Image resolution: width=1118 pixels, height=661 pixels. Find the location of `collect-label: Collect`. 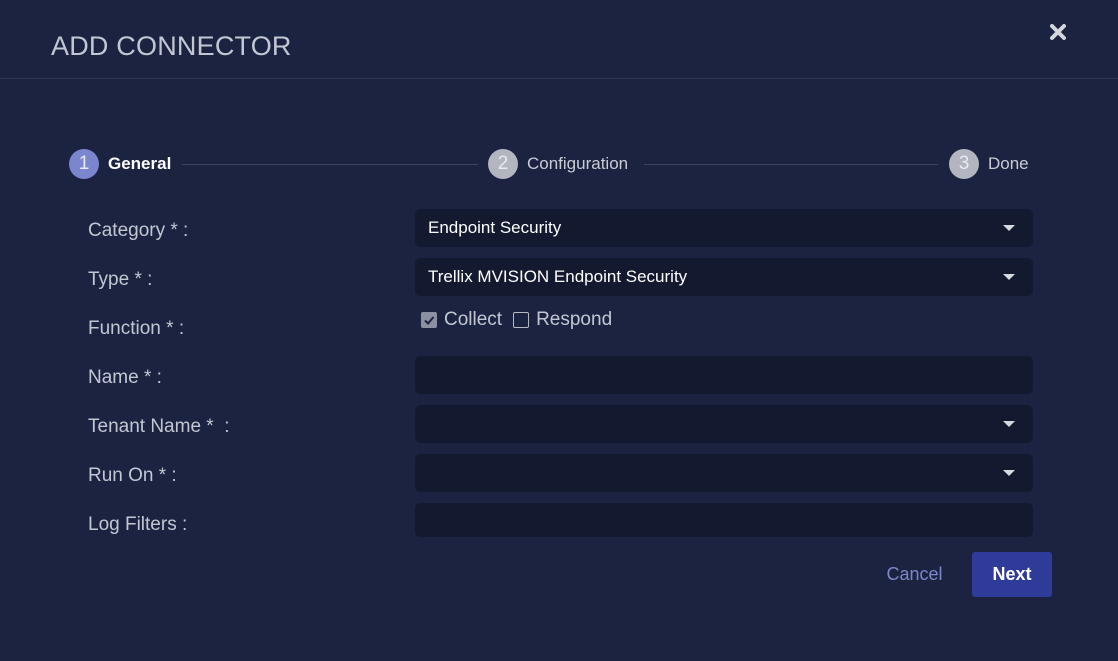

collect-label: Collect is located at coordinates (473, 319).